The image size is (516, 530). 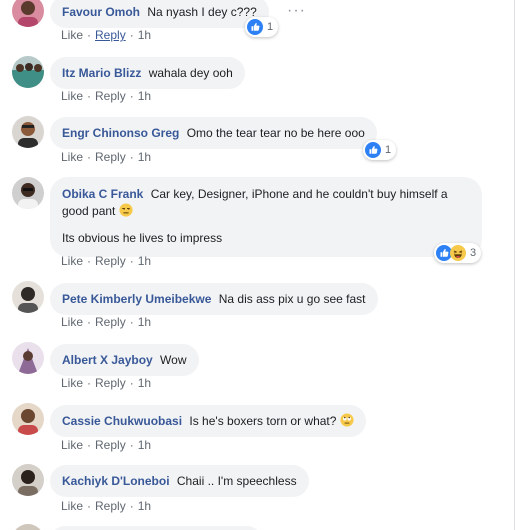 I want to click on comment-text-second-paragraph: Its obvious he lives to impress, so click(x=142, y=238).